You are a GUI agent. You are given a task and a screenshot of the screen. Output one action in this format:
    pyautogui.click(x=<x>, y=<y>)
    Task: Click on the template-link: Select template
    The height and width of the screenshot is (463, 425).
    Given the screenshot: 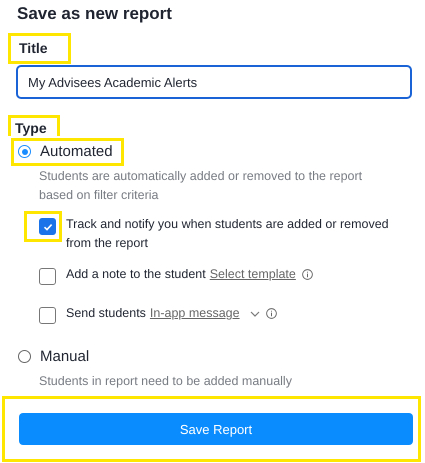 What is the action you would take?
    pyautogui.click(x=253, y=274)
    